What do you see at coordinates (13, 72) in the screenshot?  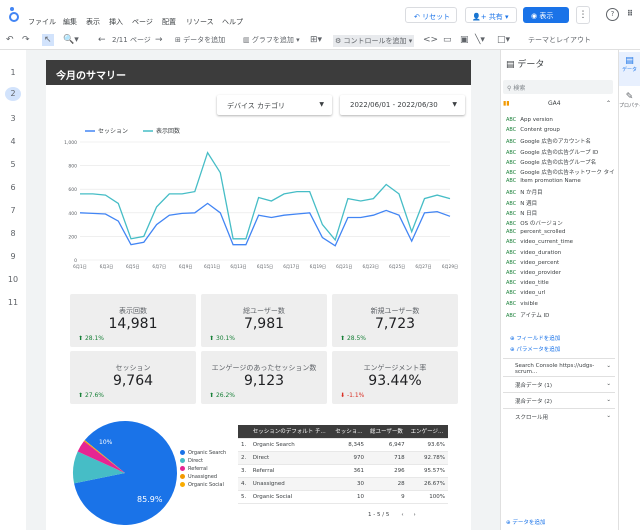 I see `page-number-1: 1` at bounding box center [13, 72].